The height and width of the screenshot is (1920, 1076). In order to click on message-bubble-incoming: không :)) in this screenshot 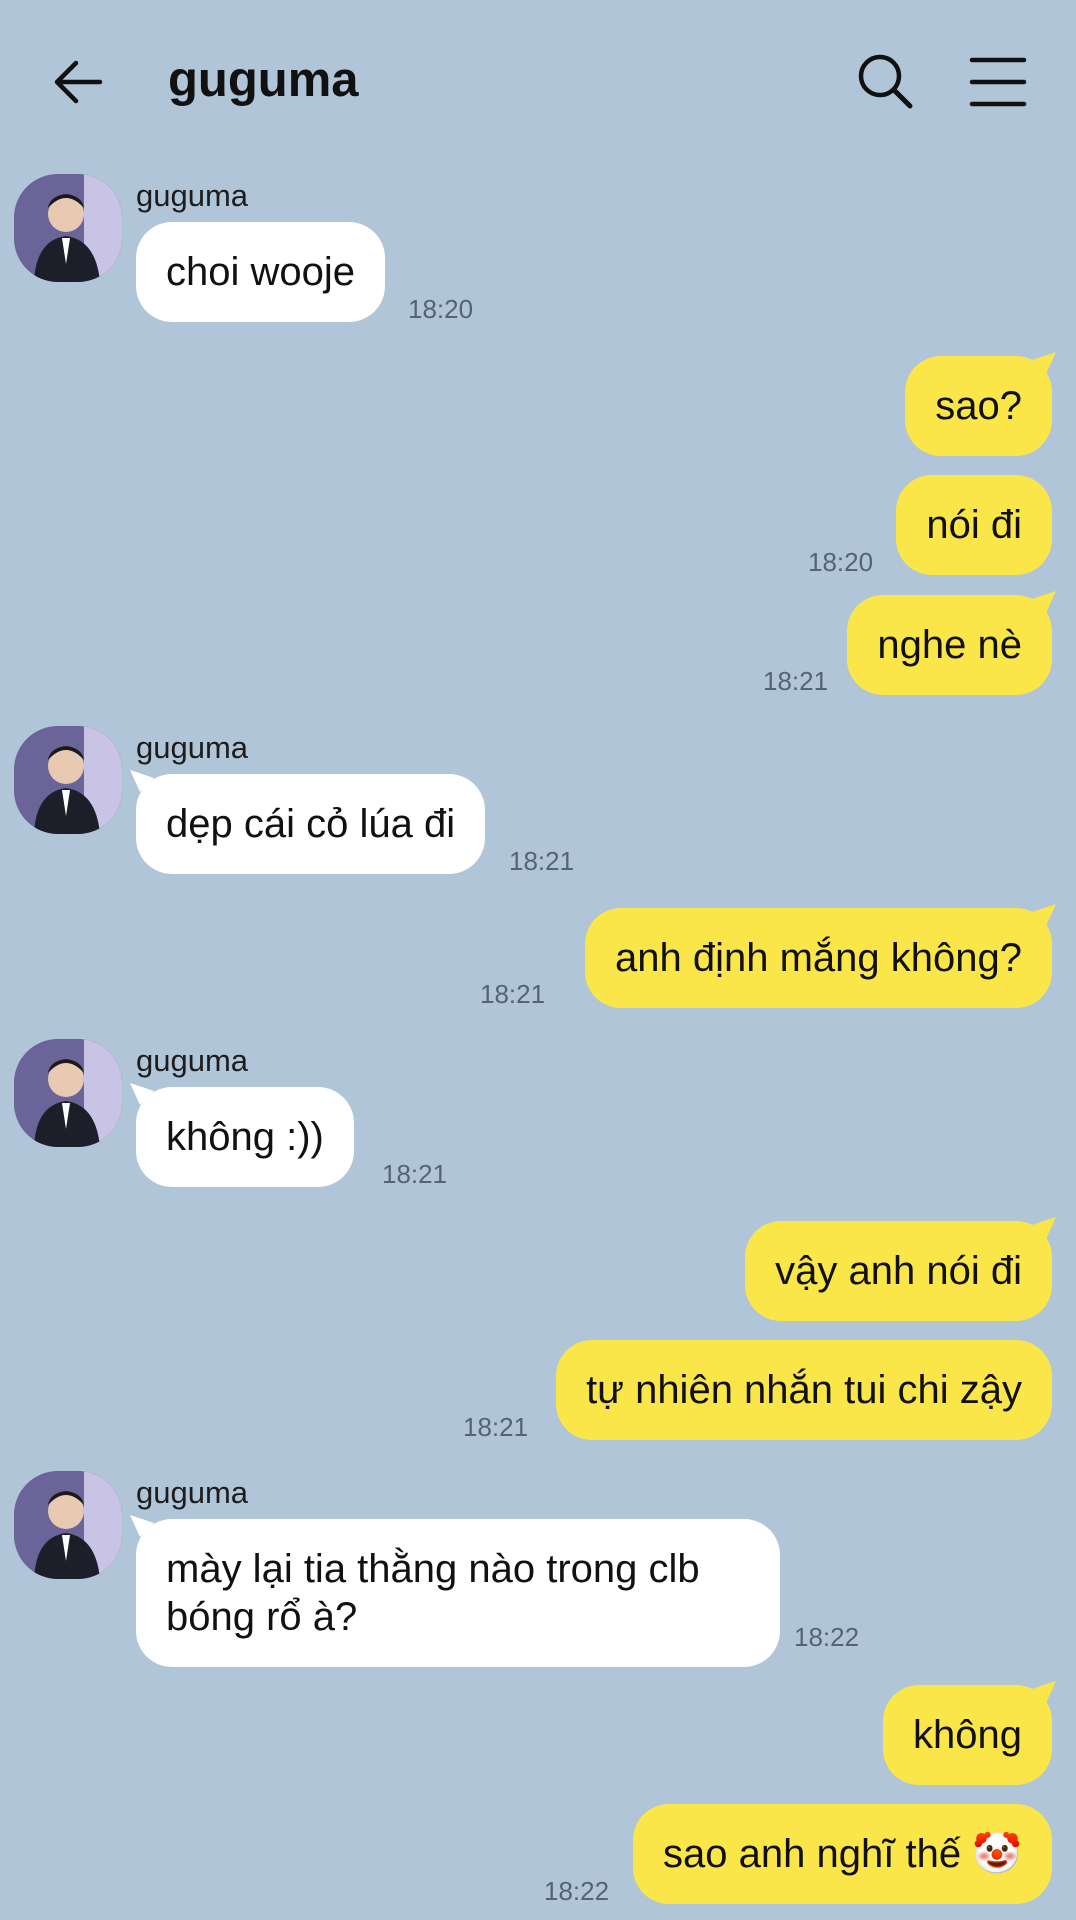, I will do `click(245, 1137)`.